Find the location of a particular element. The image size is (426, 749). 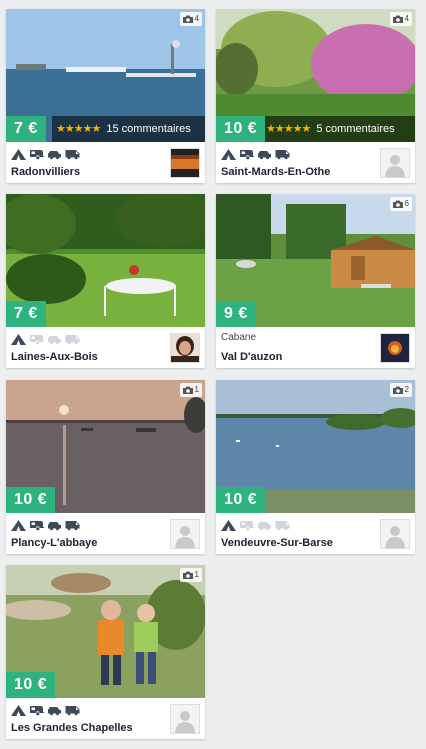

listing-photo: 6 9 € is located at coordinates (315, 260).